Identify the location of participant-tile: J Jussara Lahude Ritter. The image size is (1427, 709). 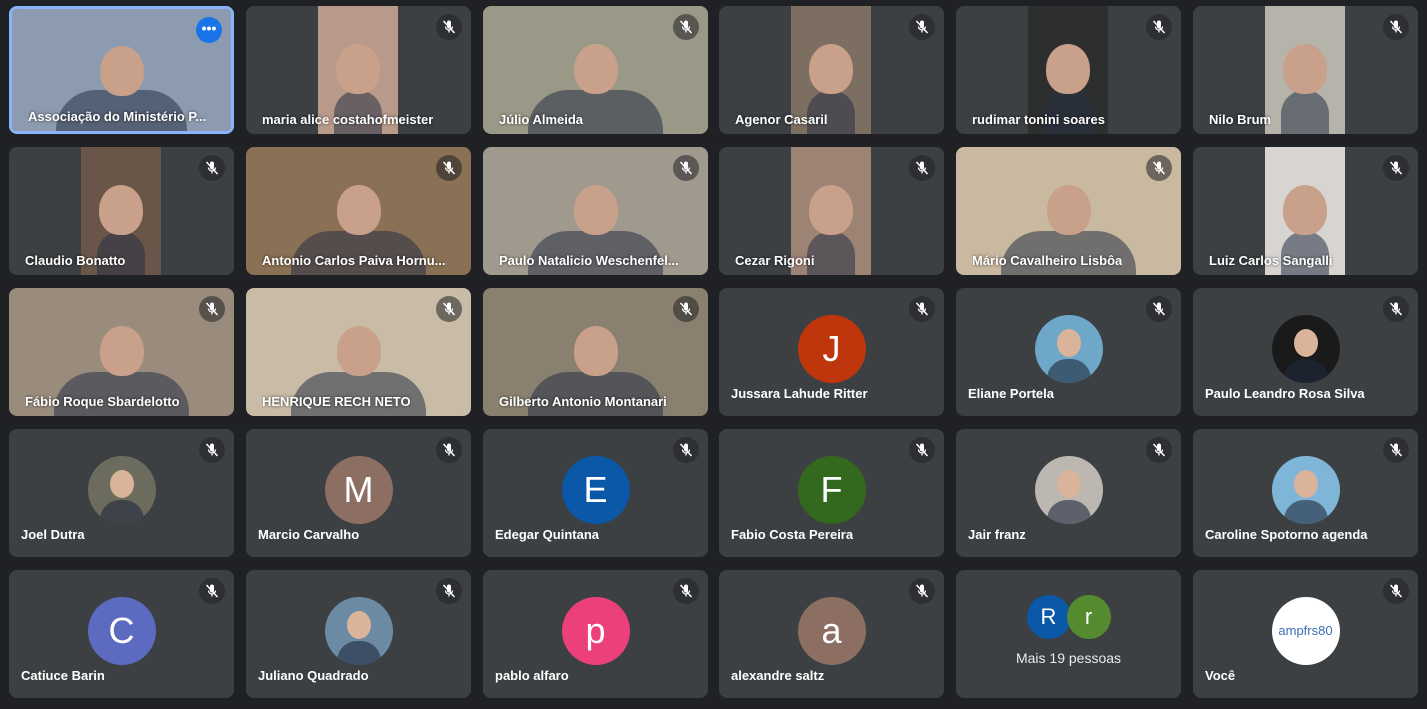
(831, 352).